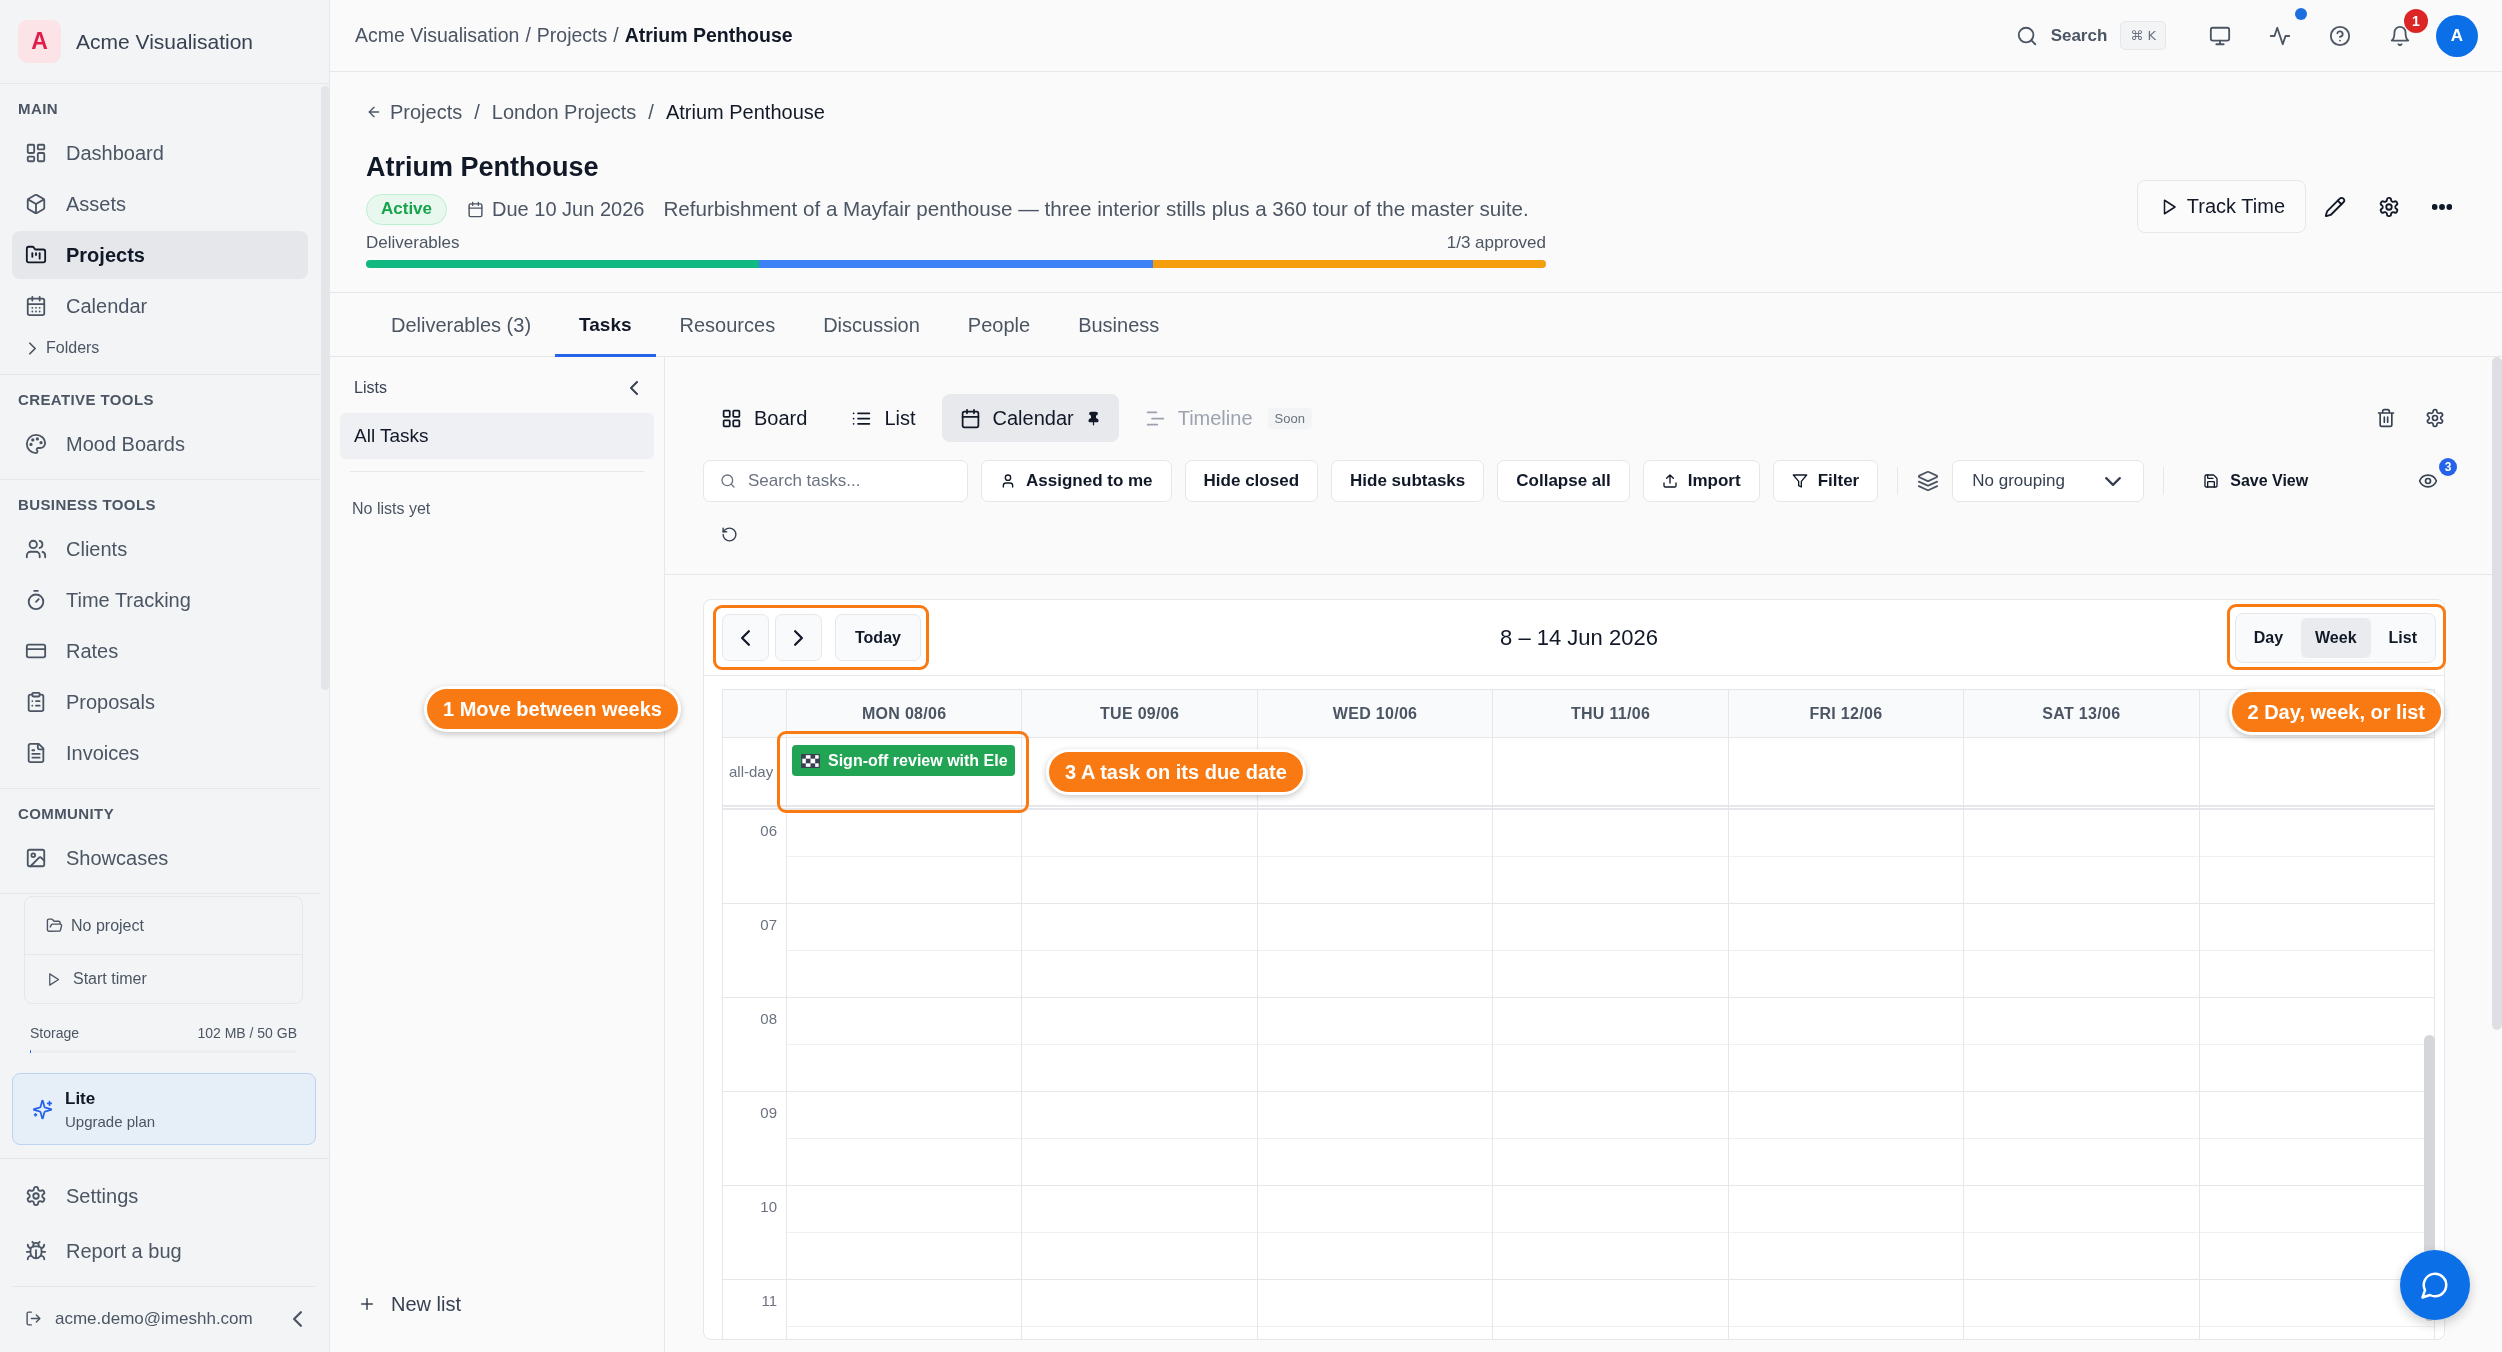 Image resolution: width=2502 pixels, height=1352 pixels. What do you see at coordinates (400, 1304) in the screenshot?
I see `new-list-button: New list` at bounding box center [400, 1304].